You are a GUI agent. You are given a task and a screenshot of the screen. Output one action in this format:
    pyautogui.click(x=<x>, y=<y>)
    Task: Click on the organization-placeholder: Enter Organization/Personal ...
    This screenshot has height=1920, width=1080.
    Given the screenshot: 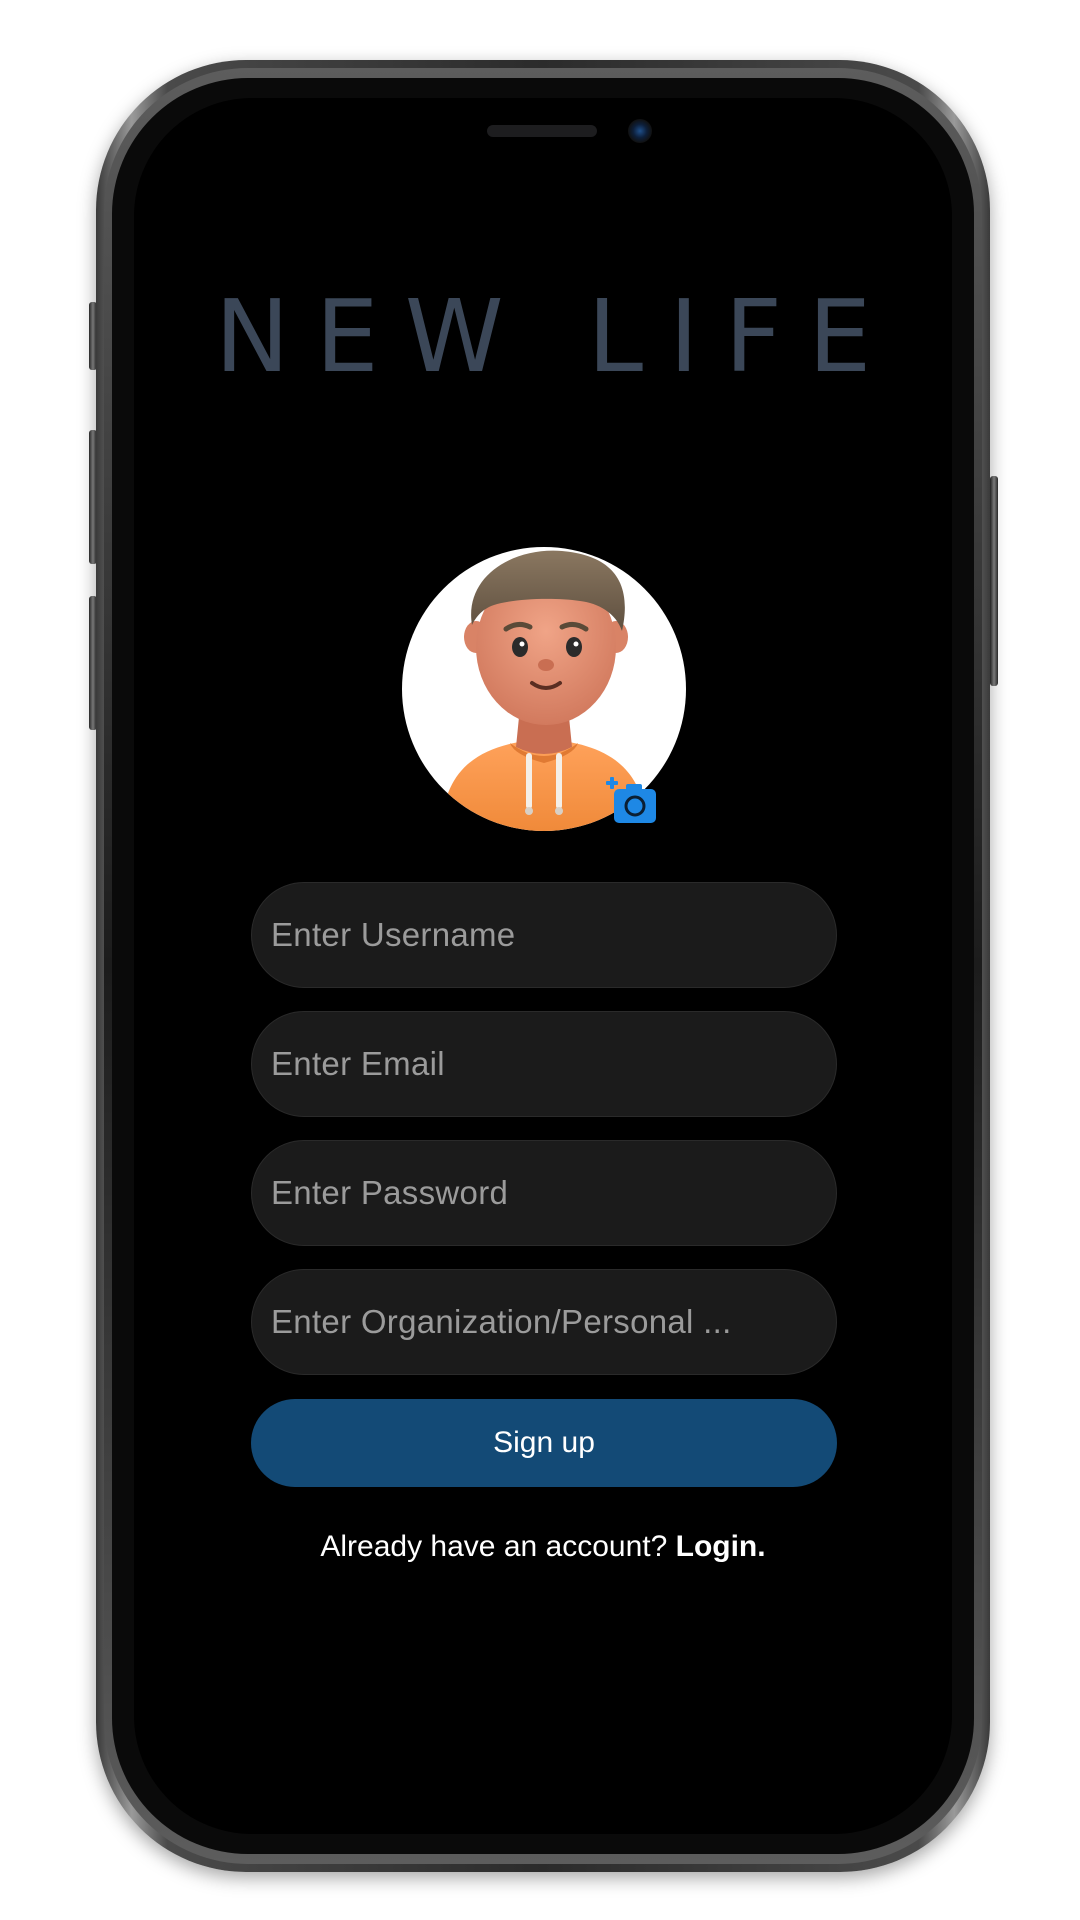 What is the action you would take?
    pyautogui.click(x=501, y=1321)
    